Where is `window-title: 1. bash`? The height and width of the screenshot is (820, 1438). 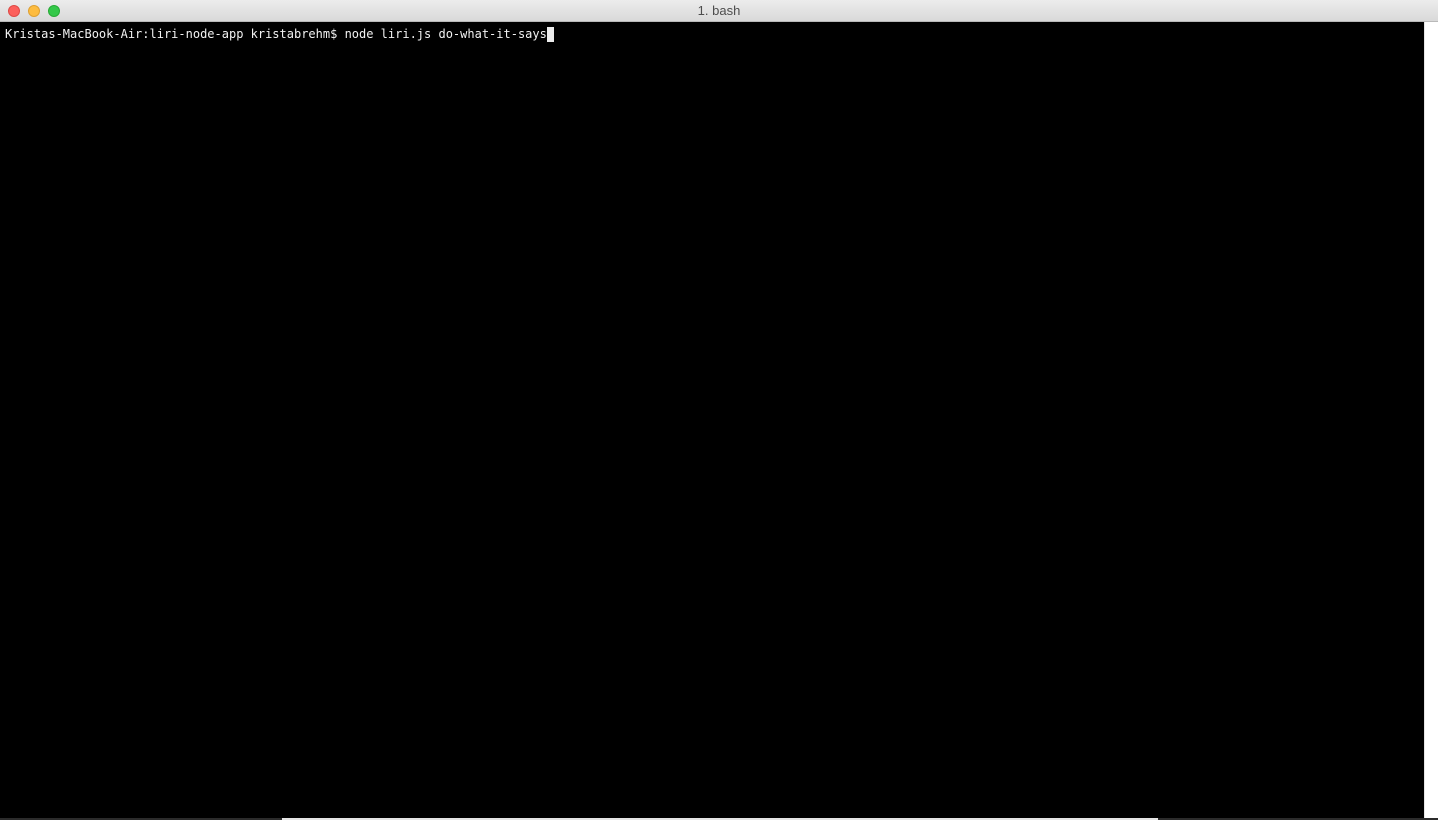
window-title: 1. bash is located at coordinates (719, 10).